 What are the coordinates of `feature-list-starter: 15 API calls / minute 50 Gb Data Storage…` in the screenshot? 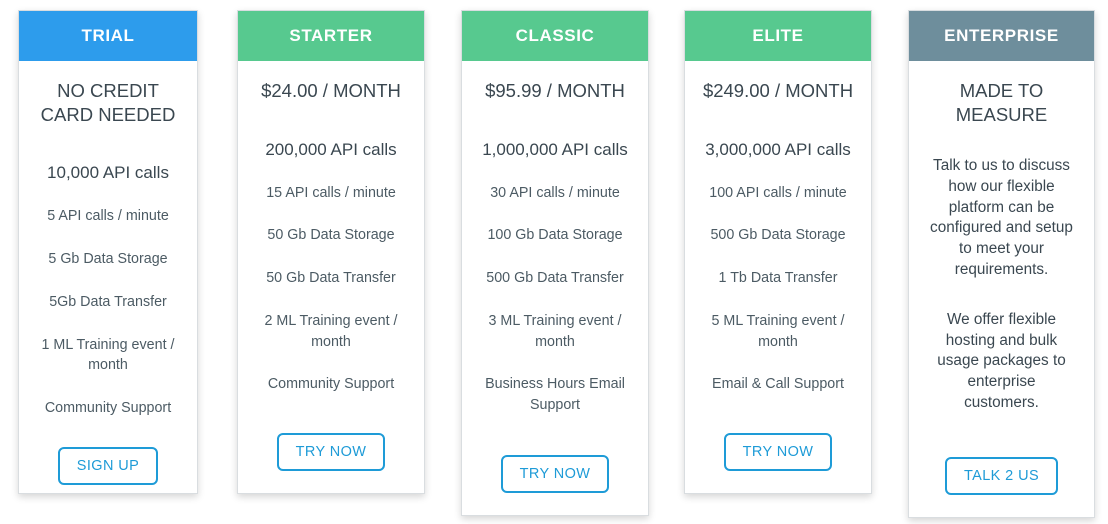 It's located at (331, 278).